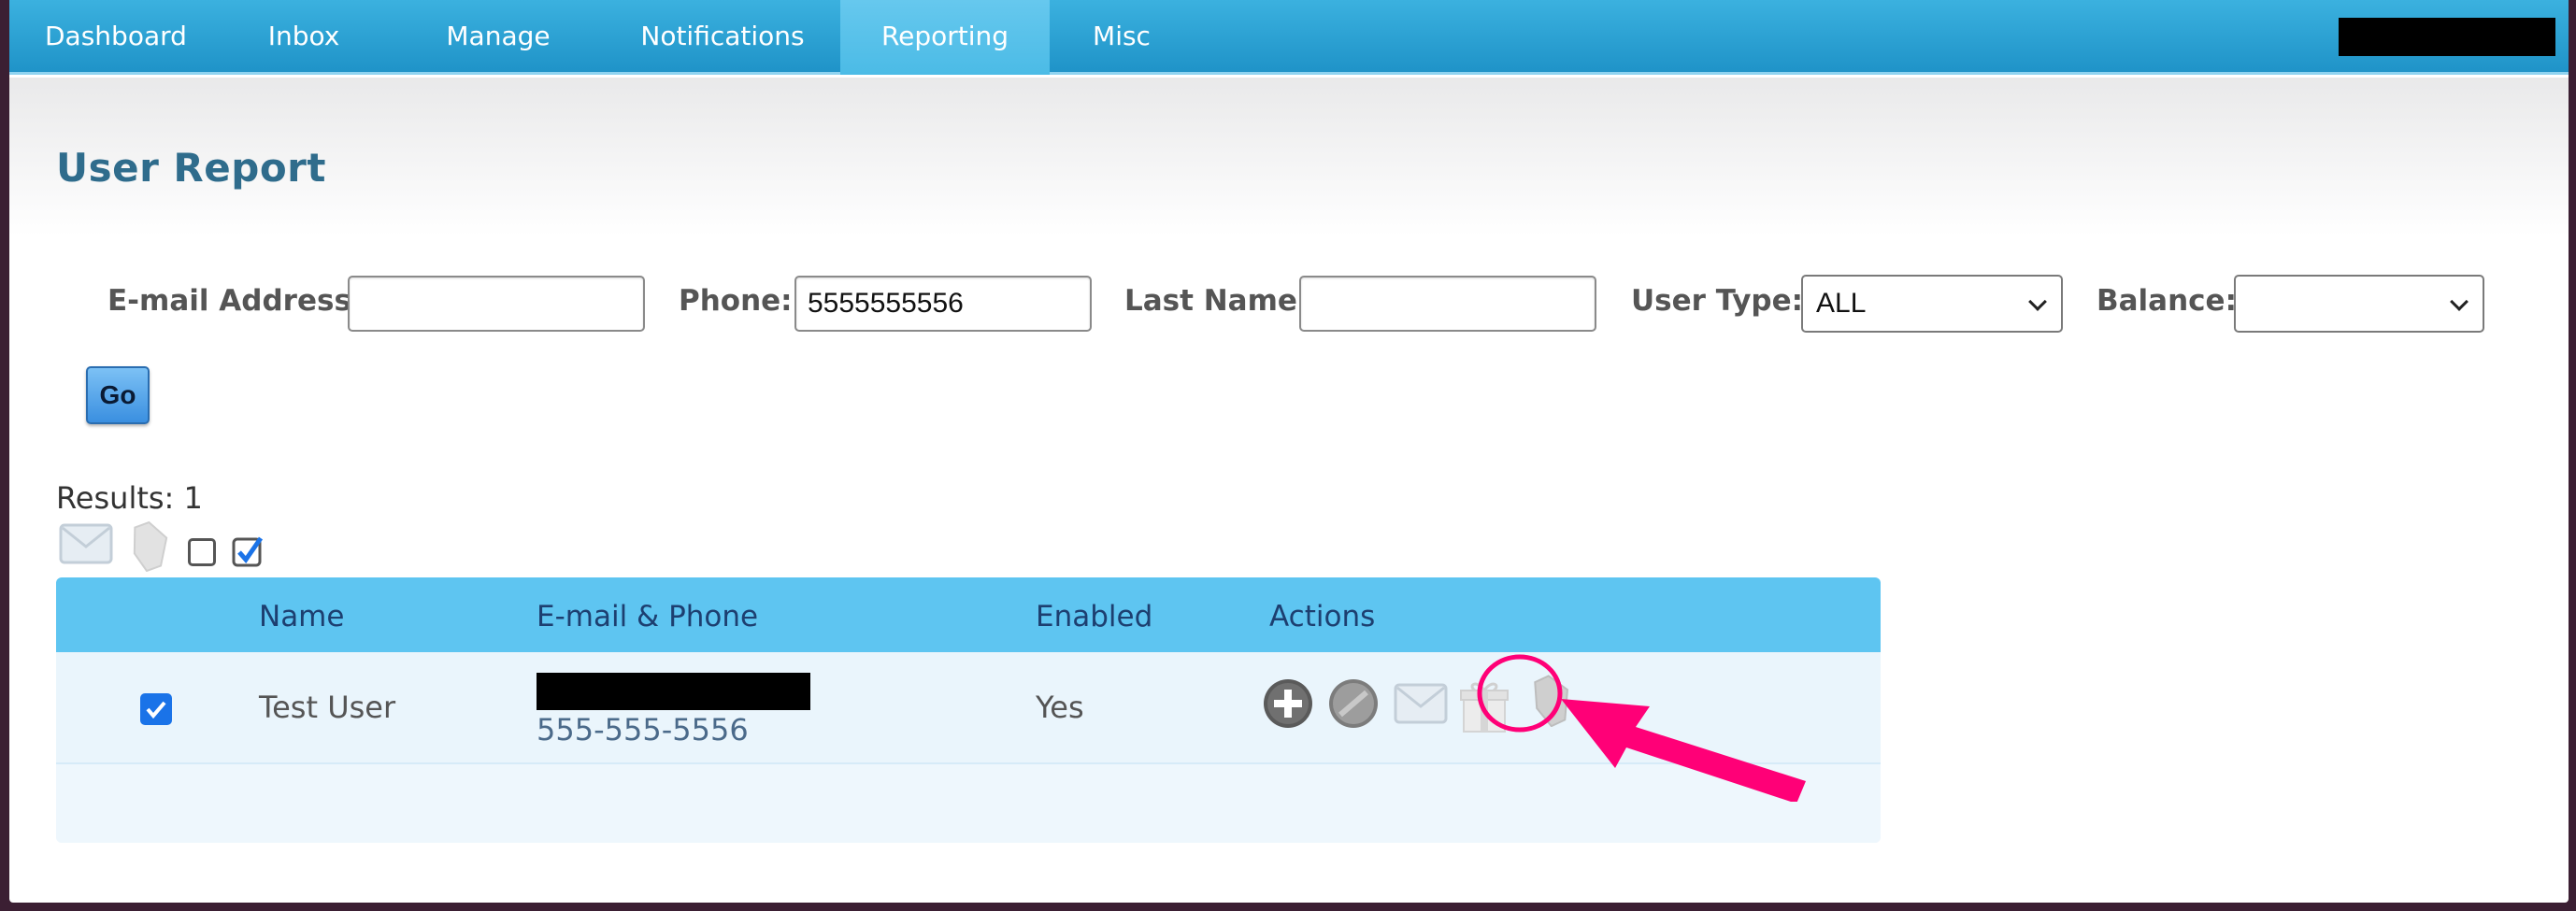  What do you see at coordinates (156, 709) in the screenshot?
I see `row-checkbox` at bounding box center [156, 709].